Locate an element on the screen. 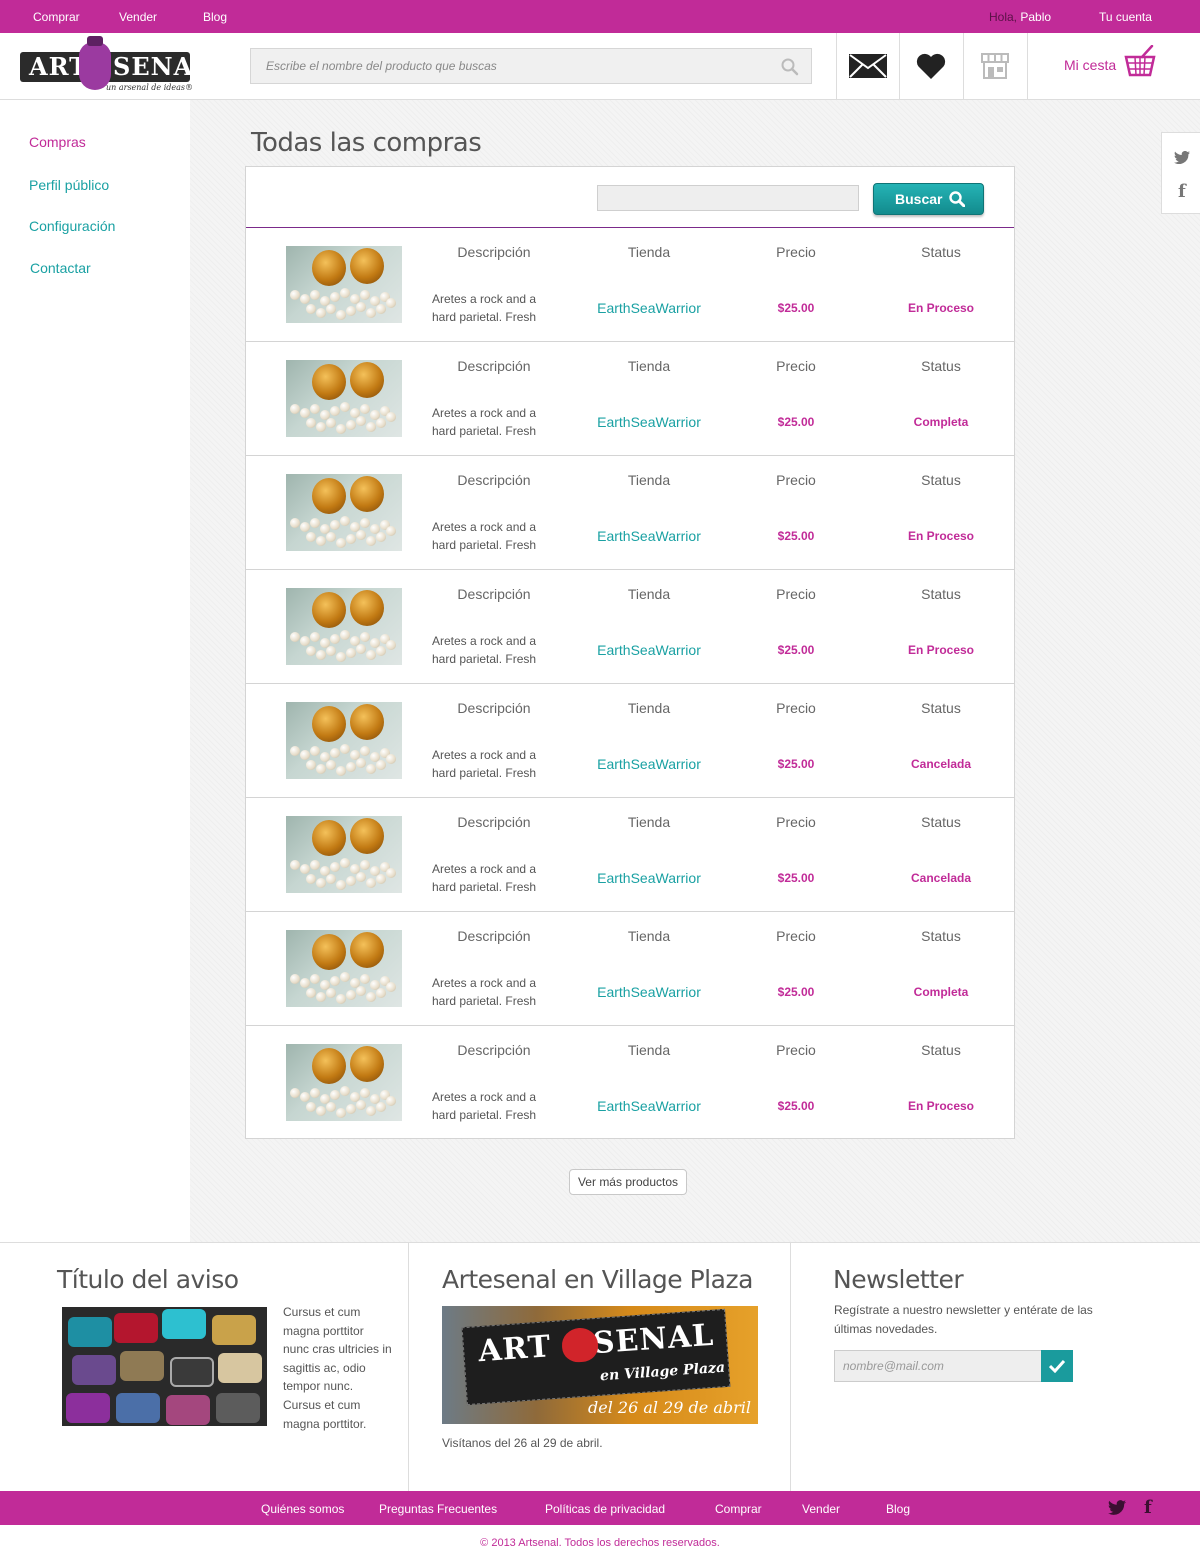 The image size is (1200, 1561). footer-link-comprar: Comprar is located at coordinates (738, 1509).